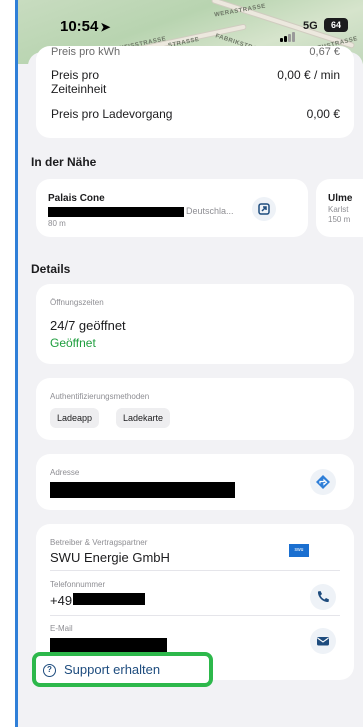 The width and height of the screenshot is (363, 727). What do you see at coordinates (264, 209) in the screenshot?
I see `open-external-icon` at bounding box center [264, 209].